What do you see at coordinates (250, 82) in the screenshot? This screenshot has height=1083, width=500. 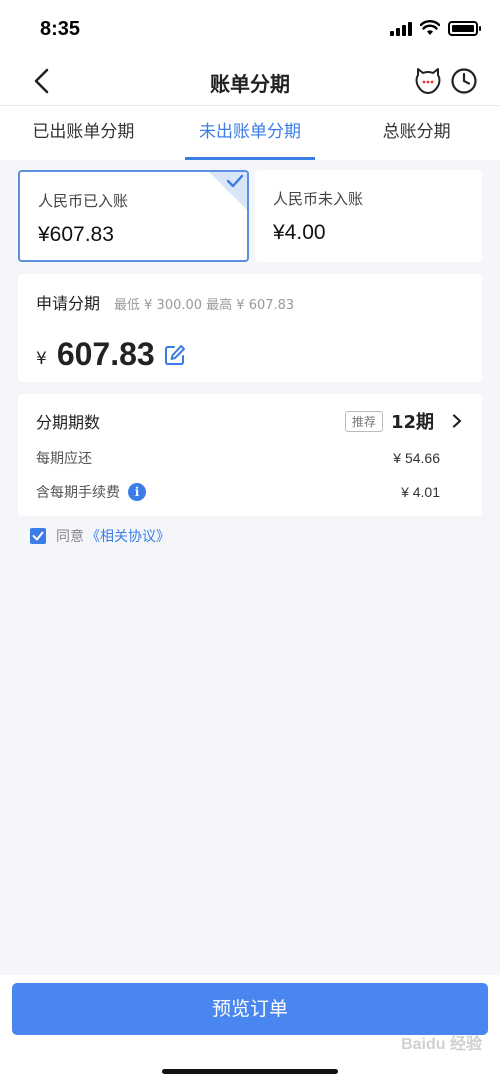 I see `nav-bar: 账单分期` at bounding box center [250, 82].